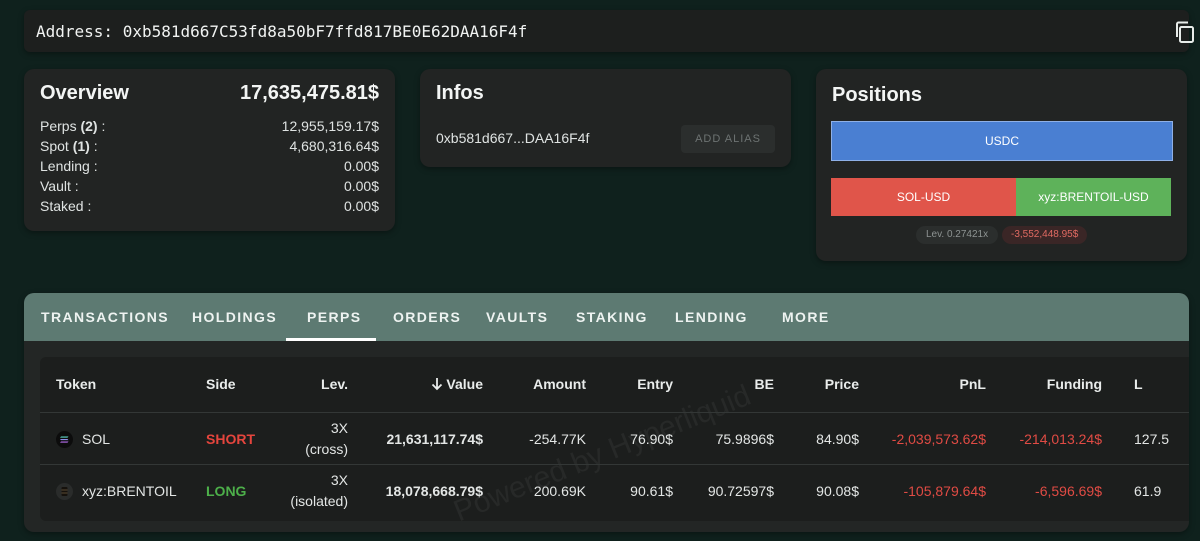 The image size is (1200, 541). I want to click on header-divider, so click(614, 412).